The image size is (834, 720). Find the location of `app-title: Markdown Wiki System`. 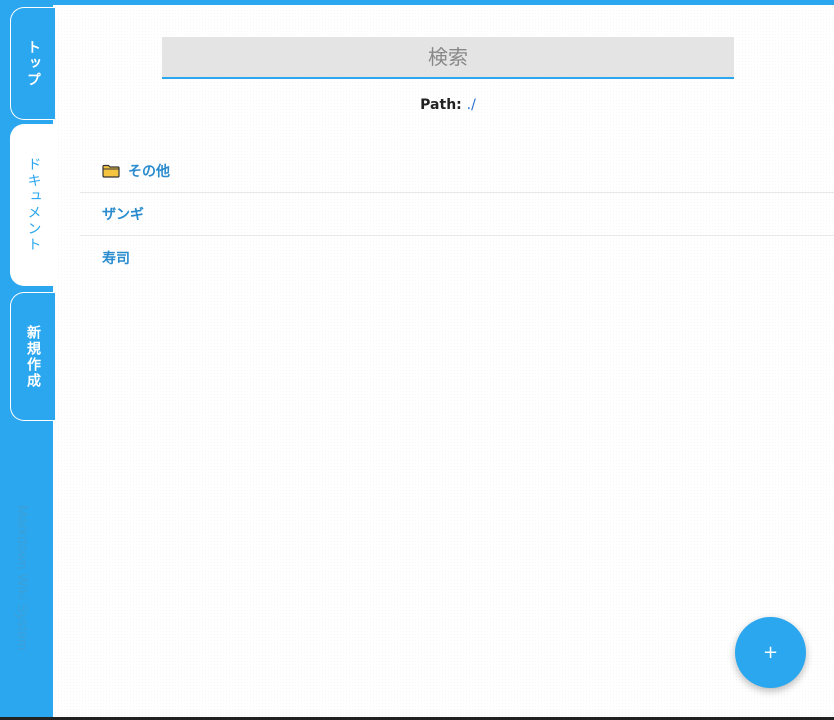

app-title: Markdown Wiki System is located at coordinates (23, 578).